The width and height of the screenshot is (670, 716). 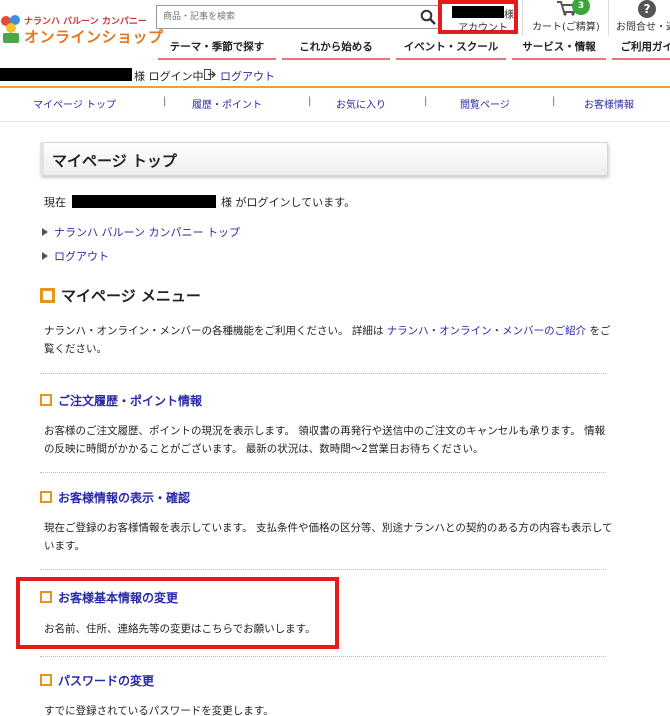 I want to click on subnav-history-points: 履歴・ポイント, so click(x=227, y=103).